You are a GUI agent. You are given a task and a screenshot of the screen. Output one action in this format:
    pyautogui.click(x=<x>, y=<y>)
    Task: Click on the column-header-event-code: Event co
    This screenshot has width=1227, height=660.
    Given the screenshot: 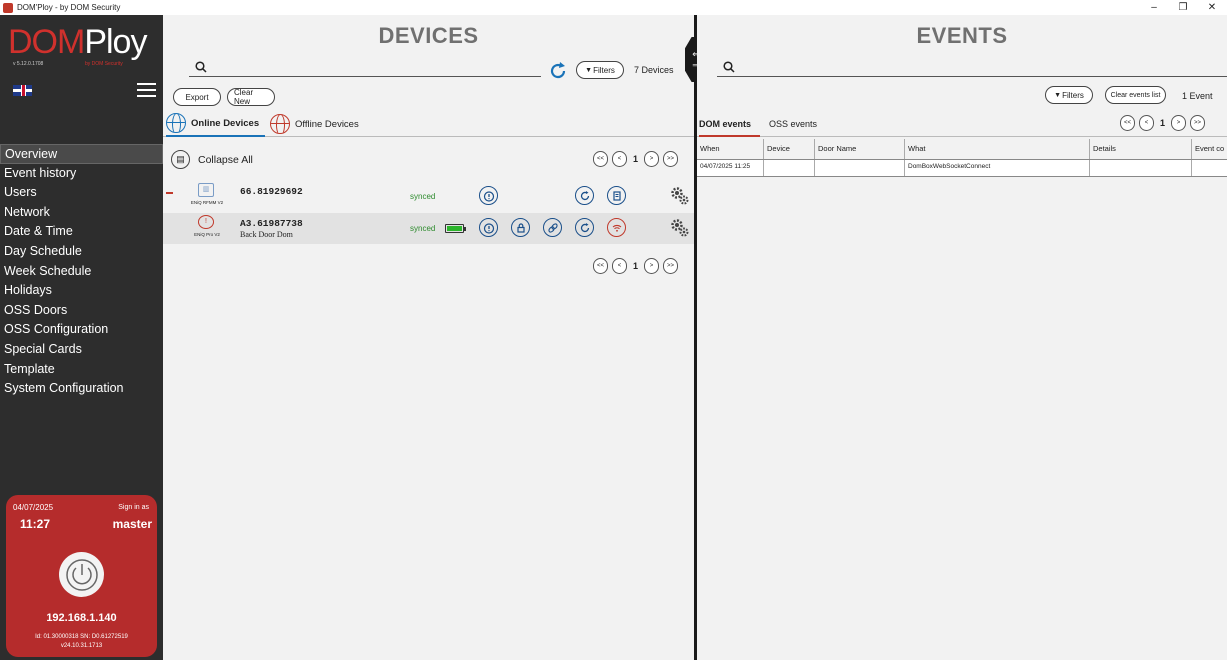 What is the action you would take?
    pyautogui.click(x=1209, y=149)
    